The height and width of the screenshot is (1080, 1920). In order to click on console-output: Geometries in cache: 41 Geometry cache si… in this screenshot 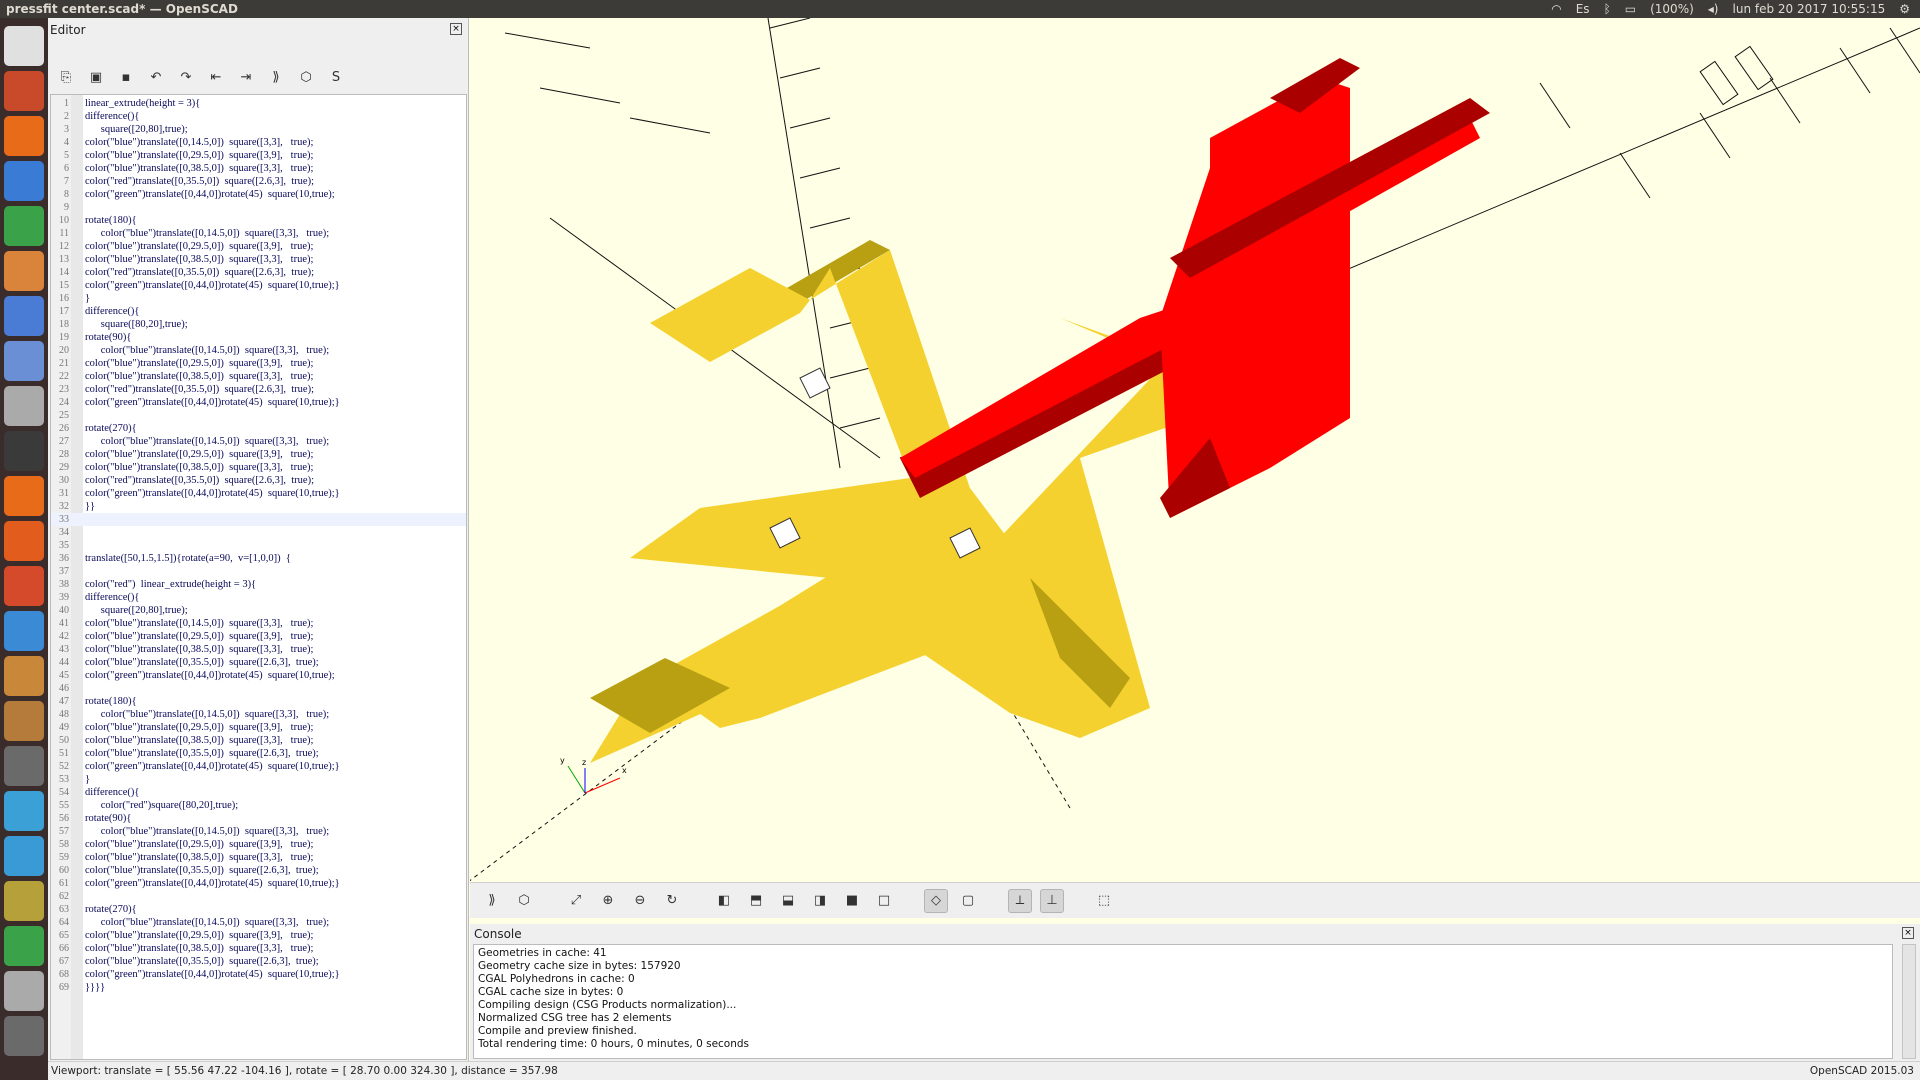, I will do `click(1183, 1001)`.